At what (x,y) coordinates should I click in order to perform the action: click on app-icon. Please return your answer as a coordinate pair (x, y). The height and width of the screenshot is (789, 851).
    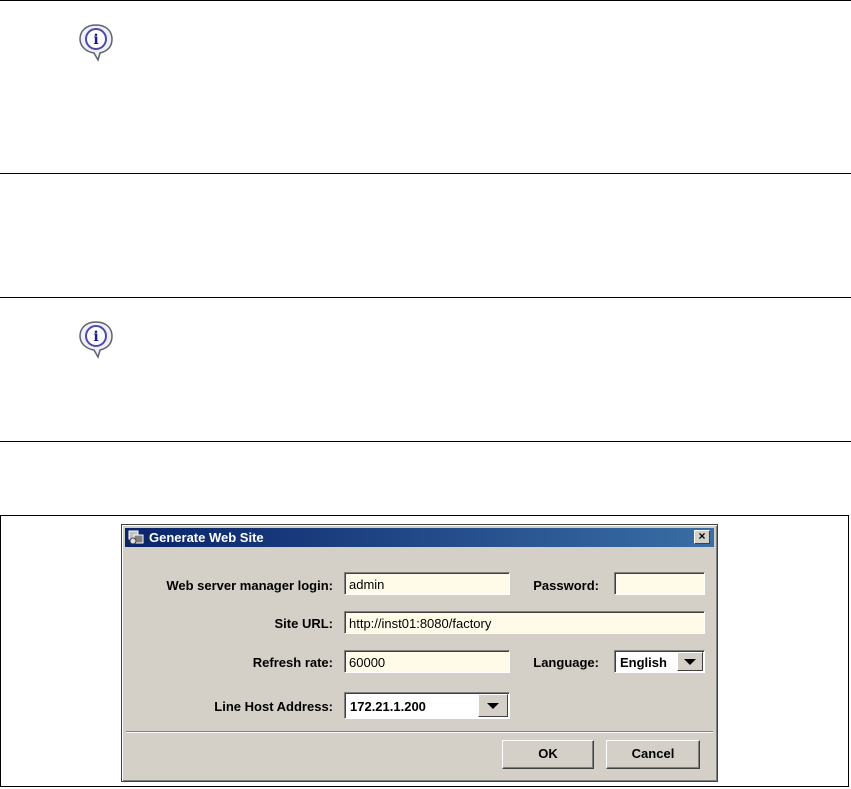
    Looking at the image, I should click on (136, 537).